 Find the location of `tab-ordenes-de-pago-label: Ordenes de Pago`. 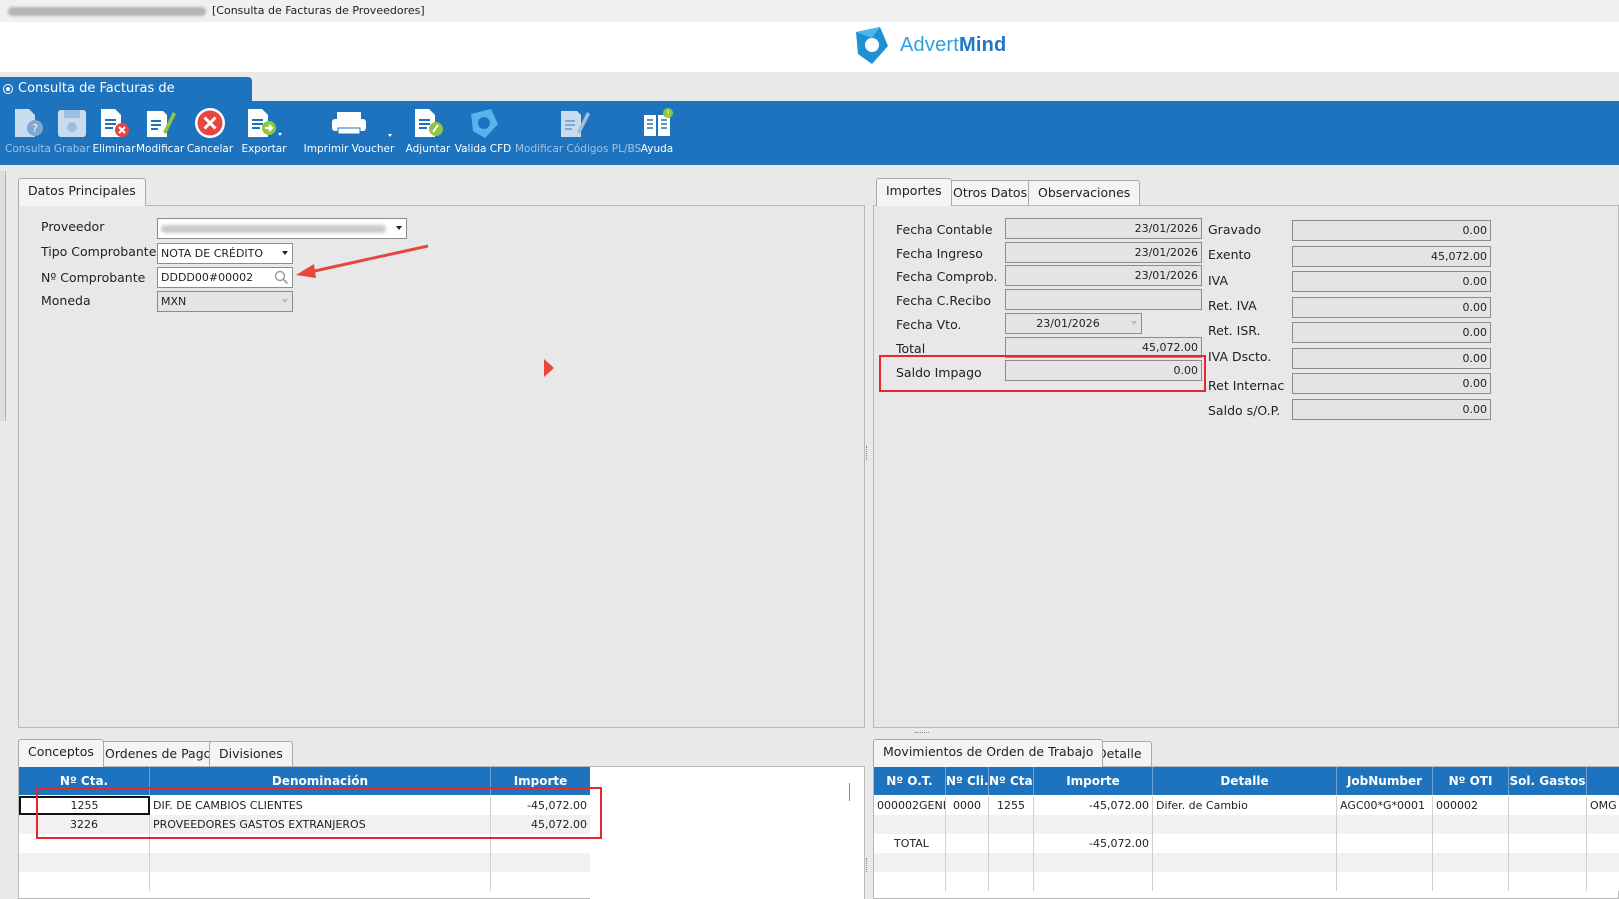

tab-ordenes-de-pago-label: Ordenes de Pago is located at coordinates (158, 753).